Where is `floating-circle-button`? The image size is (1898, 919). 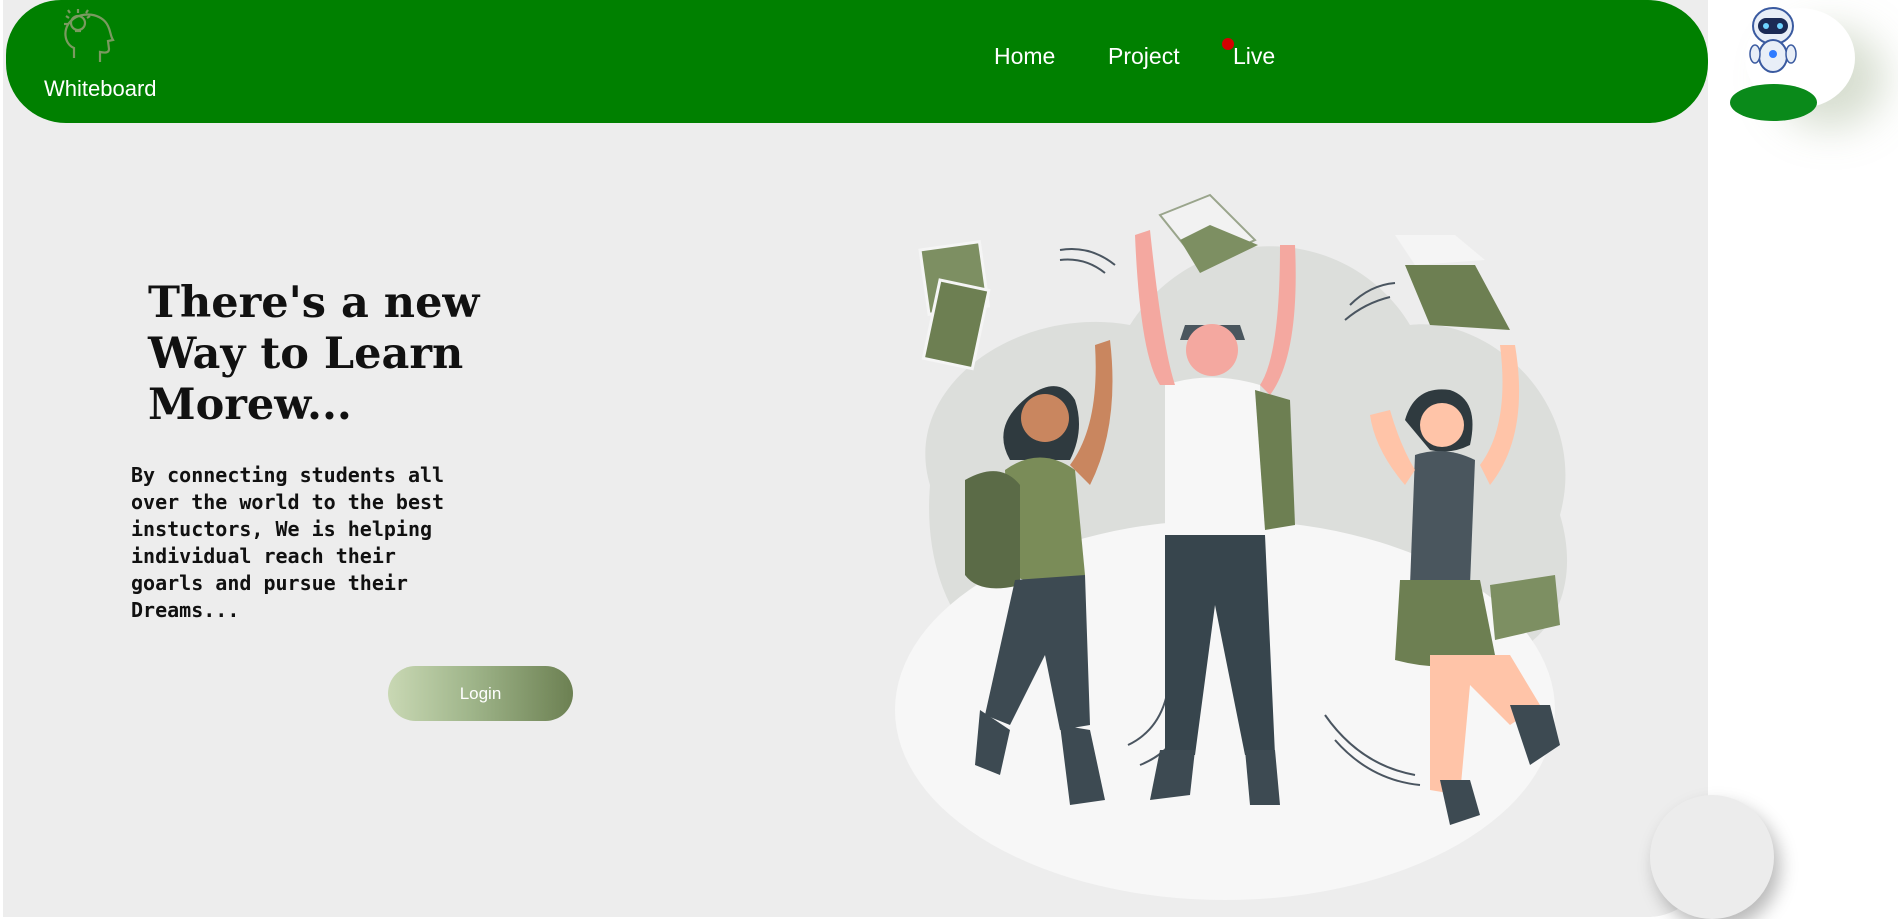
floating-circle-button is located at coordinates (1712, 857).